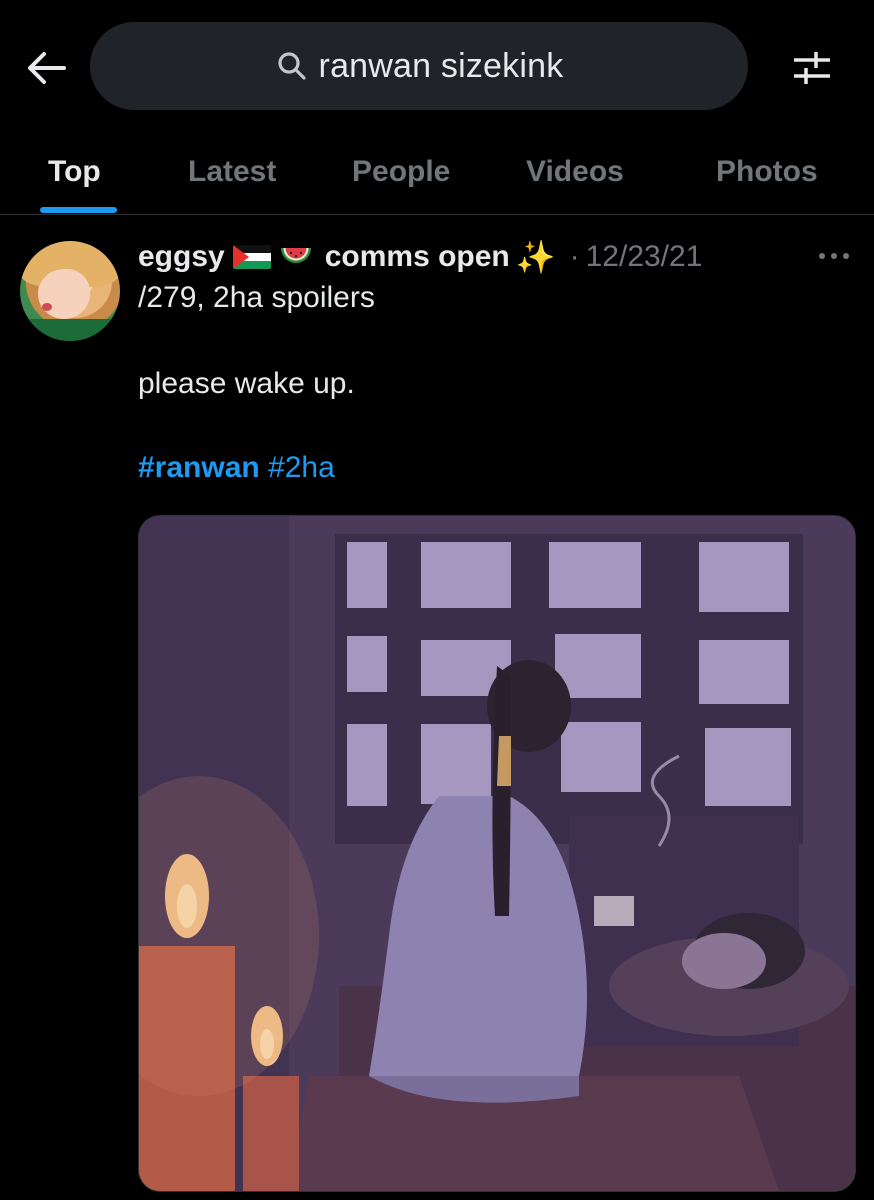  I want to click on back-button, so click(46, 68).